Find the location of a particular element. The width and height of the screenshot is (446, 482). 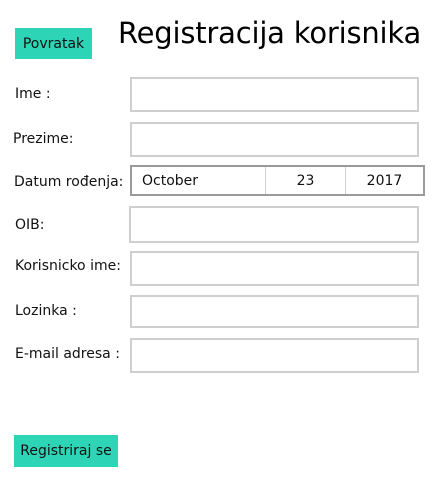

oib-label: OIB: is located at coordinates (30, 225).